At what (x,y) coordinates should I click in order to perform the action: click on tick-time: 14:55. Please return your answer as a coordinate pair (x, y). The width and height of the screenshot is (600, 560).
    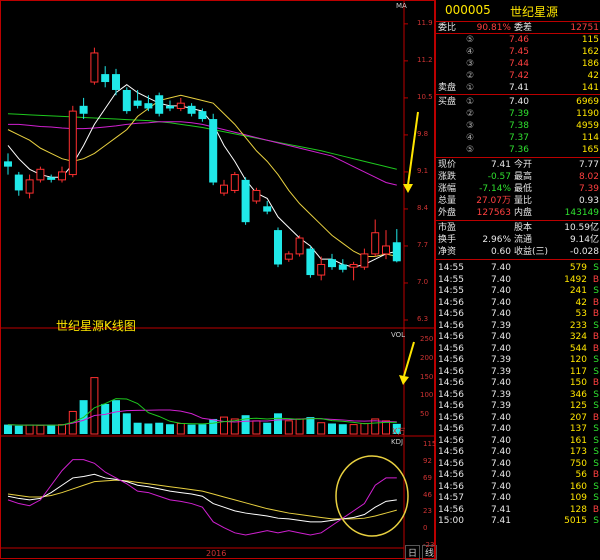
    Looking at the image, I should click on (451, 268).